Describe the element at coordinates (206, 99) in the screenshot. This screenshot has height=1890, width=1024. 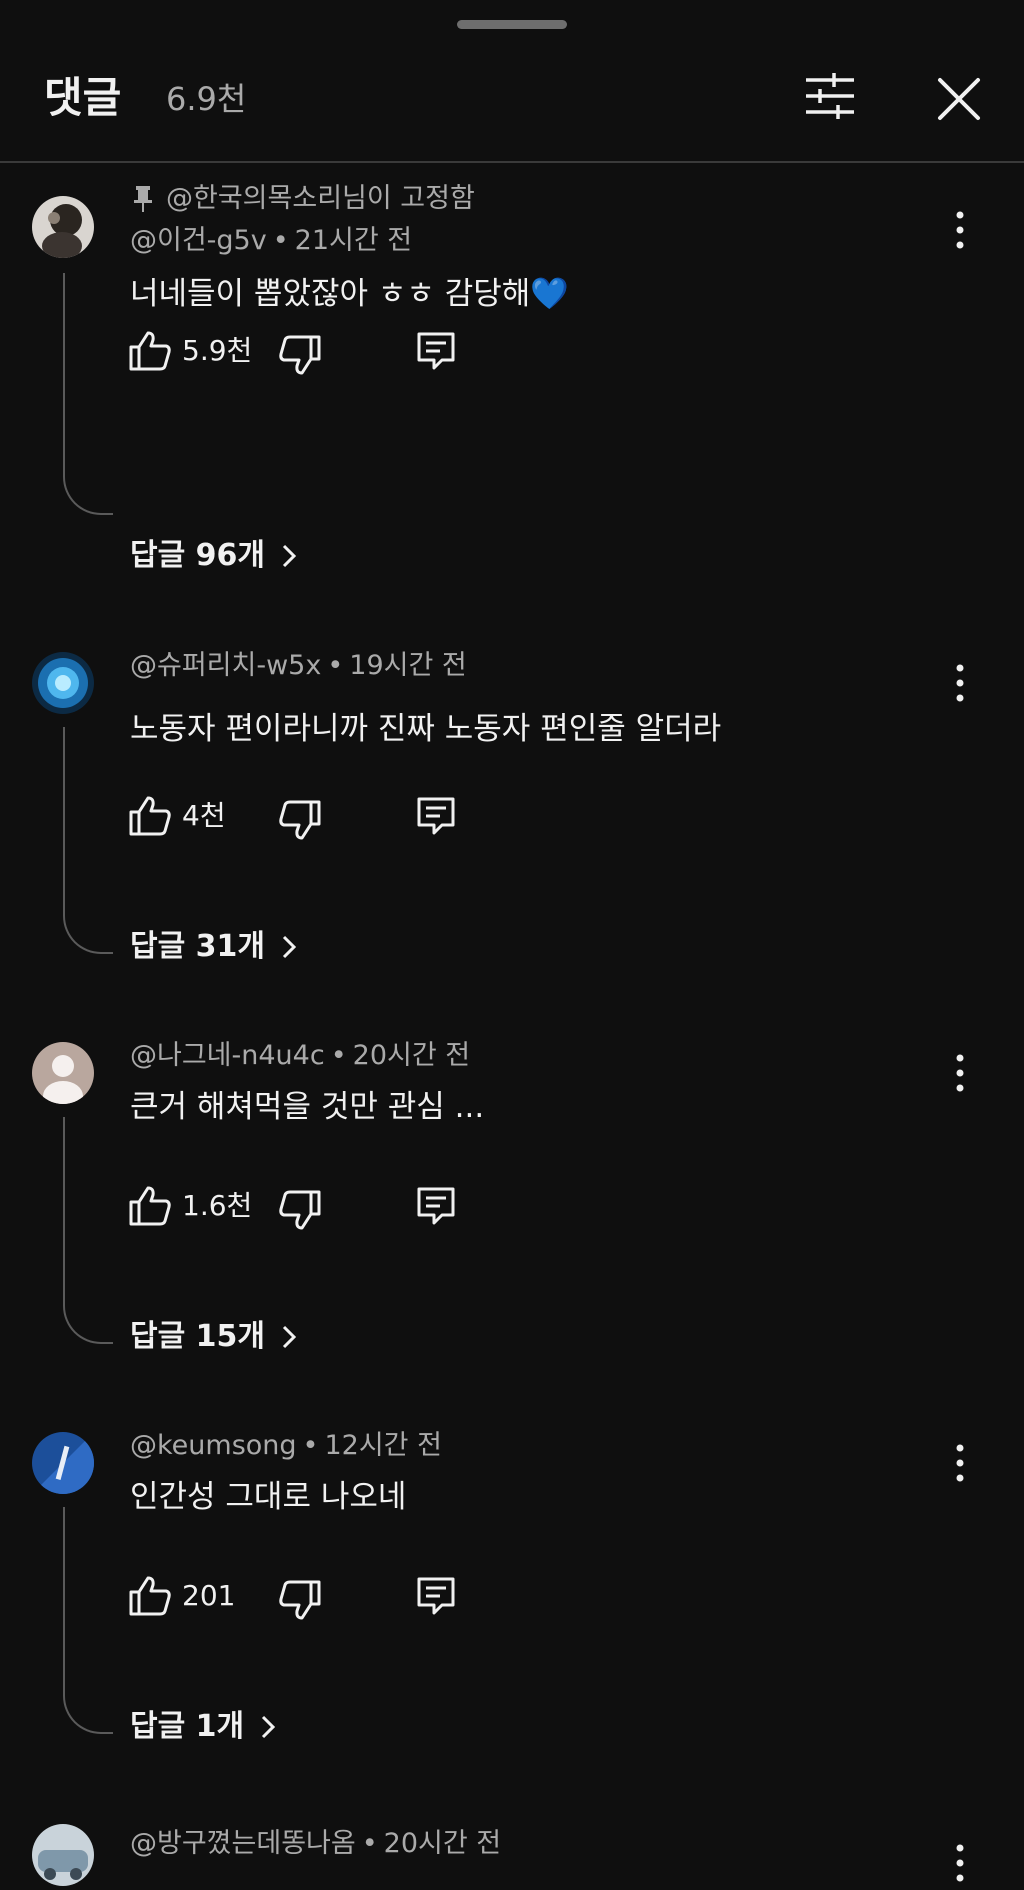
I see `comment-count: 6.9천` at that location.